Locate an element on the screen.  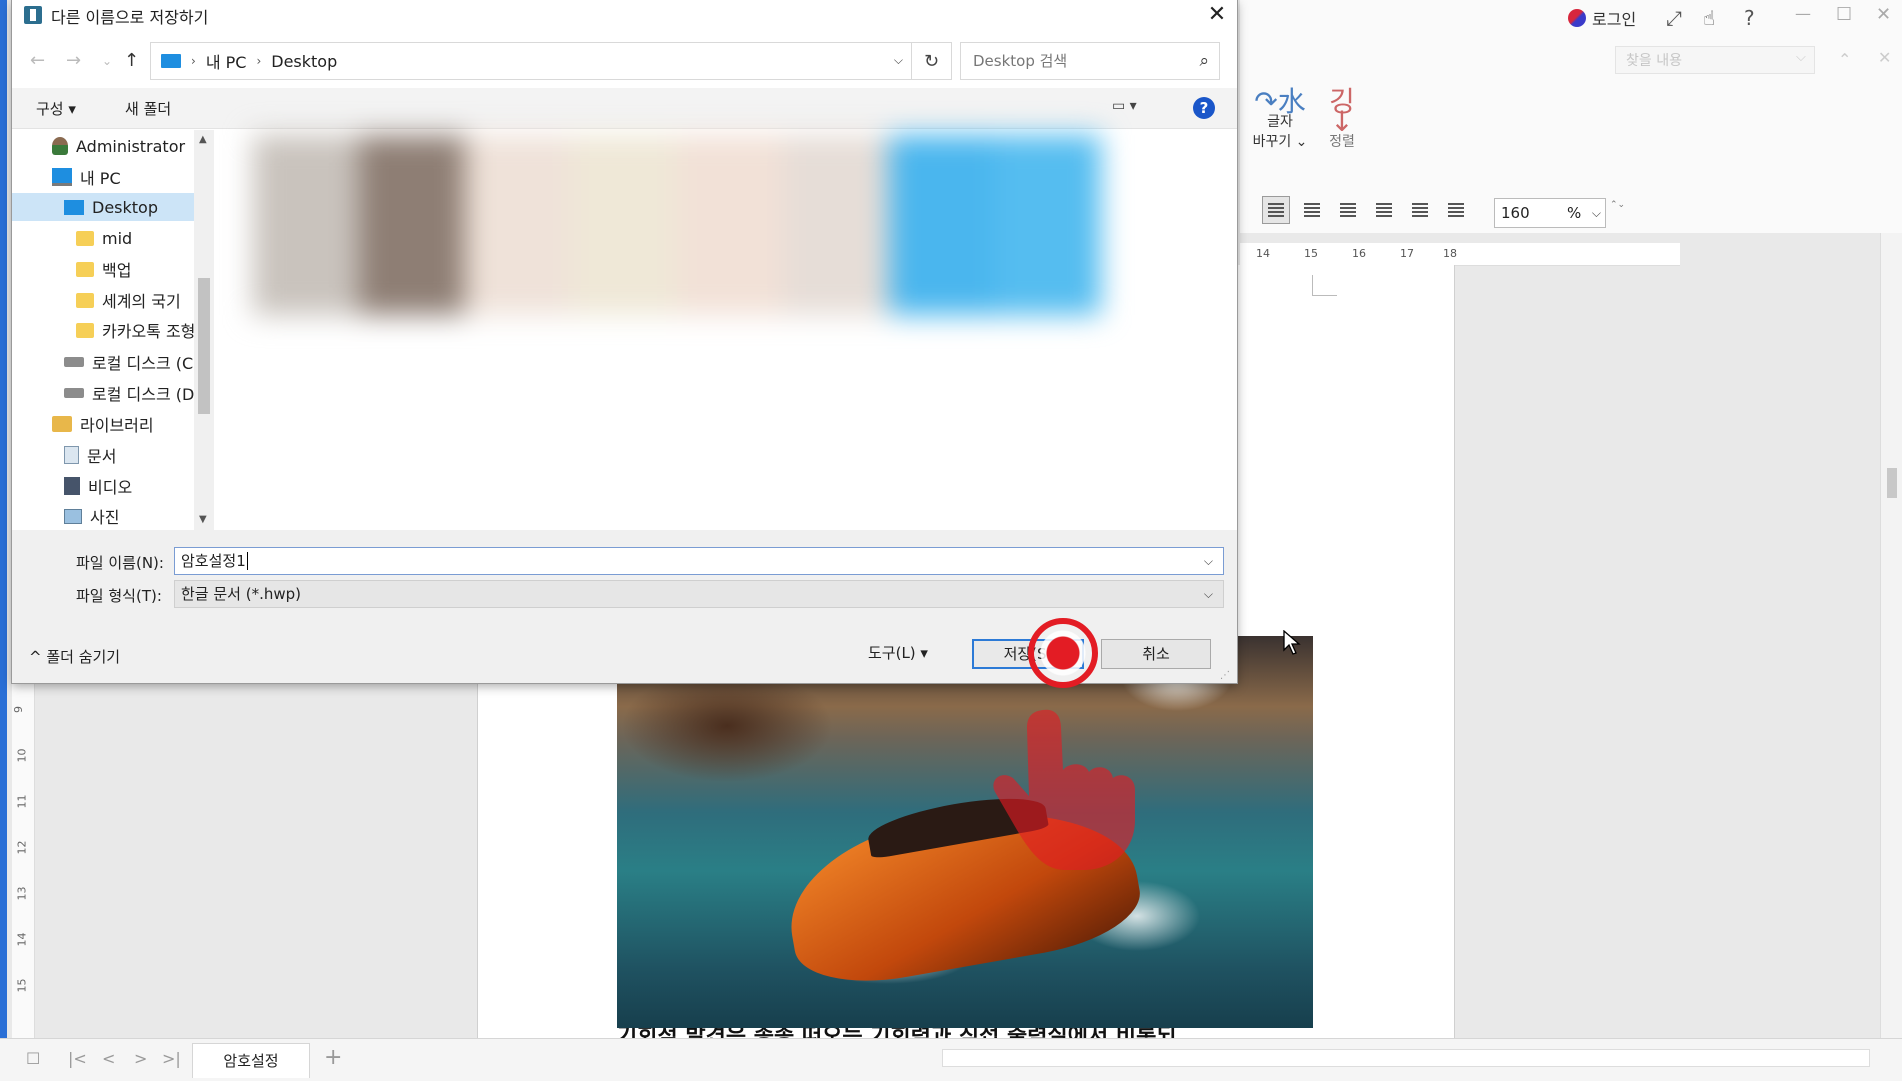
filename-dropdown-icon: ⌵ is located at coordinates (1208, 561).